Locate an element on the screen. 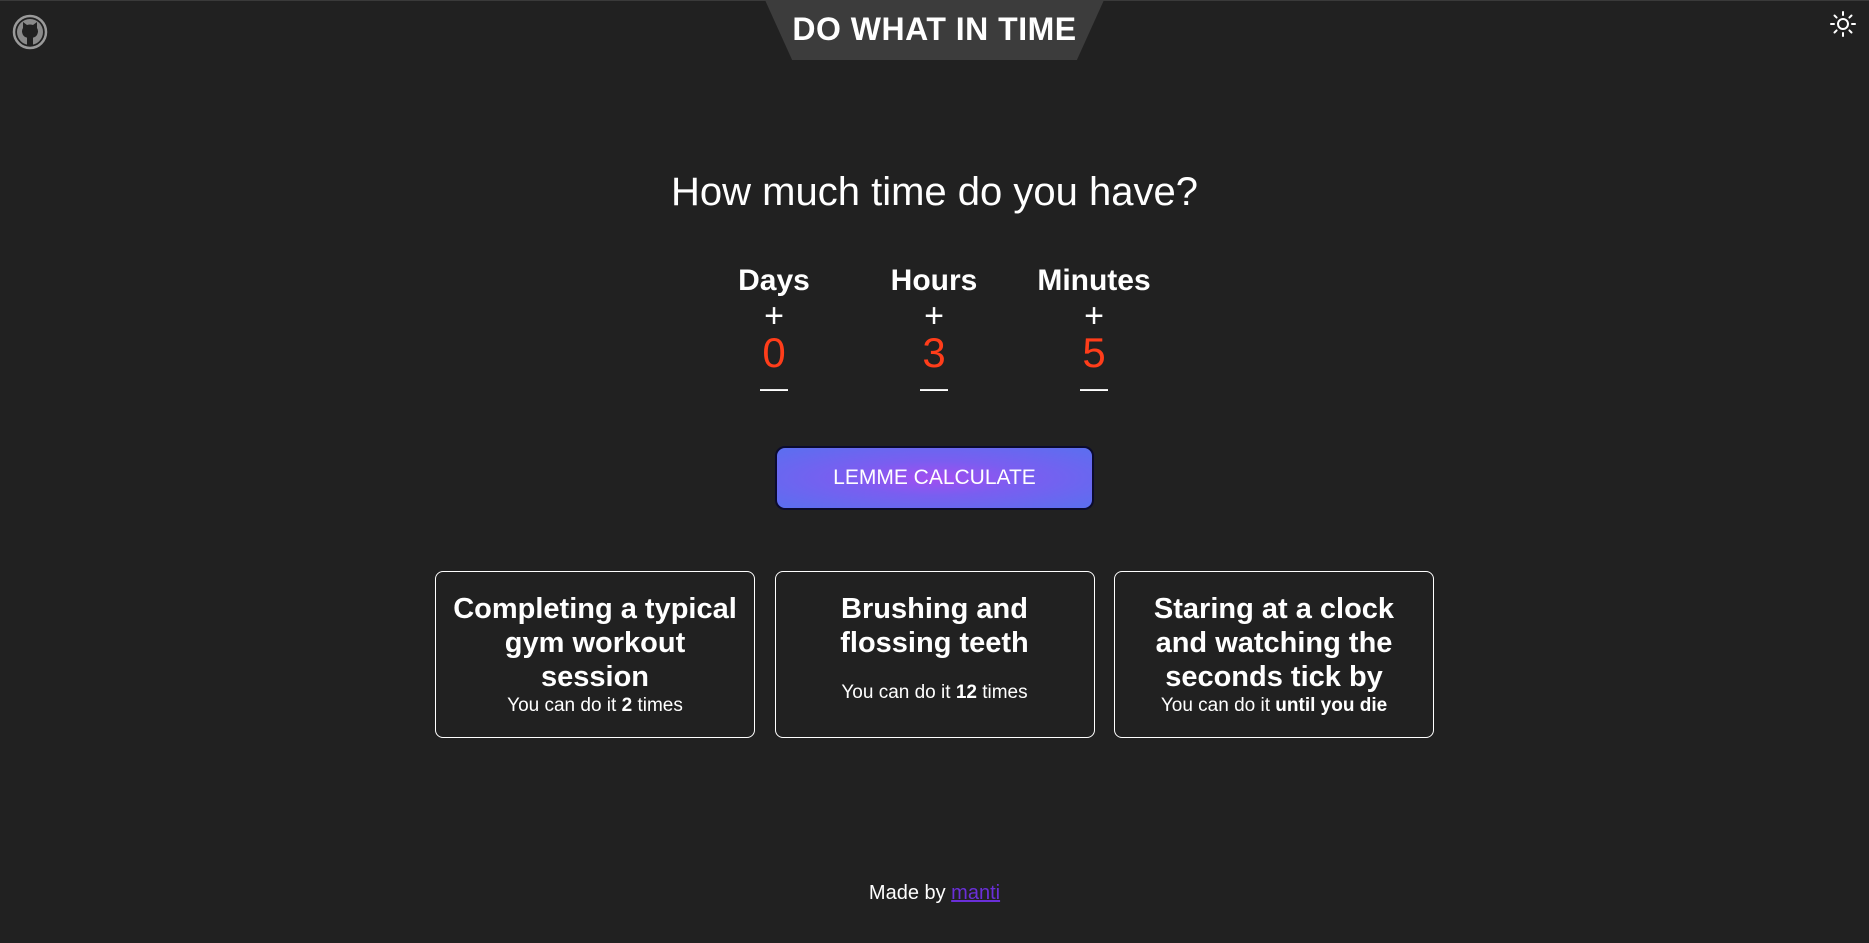  days-value: 0 is located at coordinates (774, 352).